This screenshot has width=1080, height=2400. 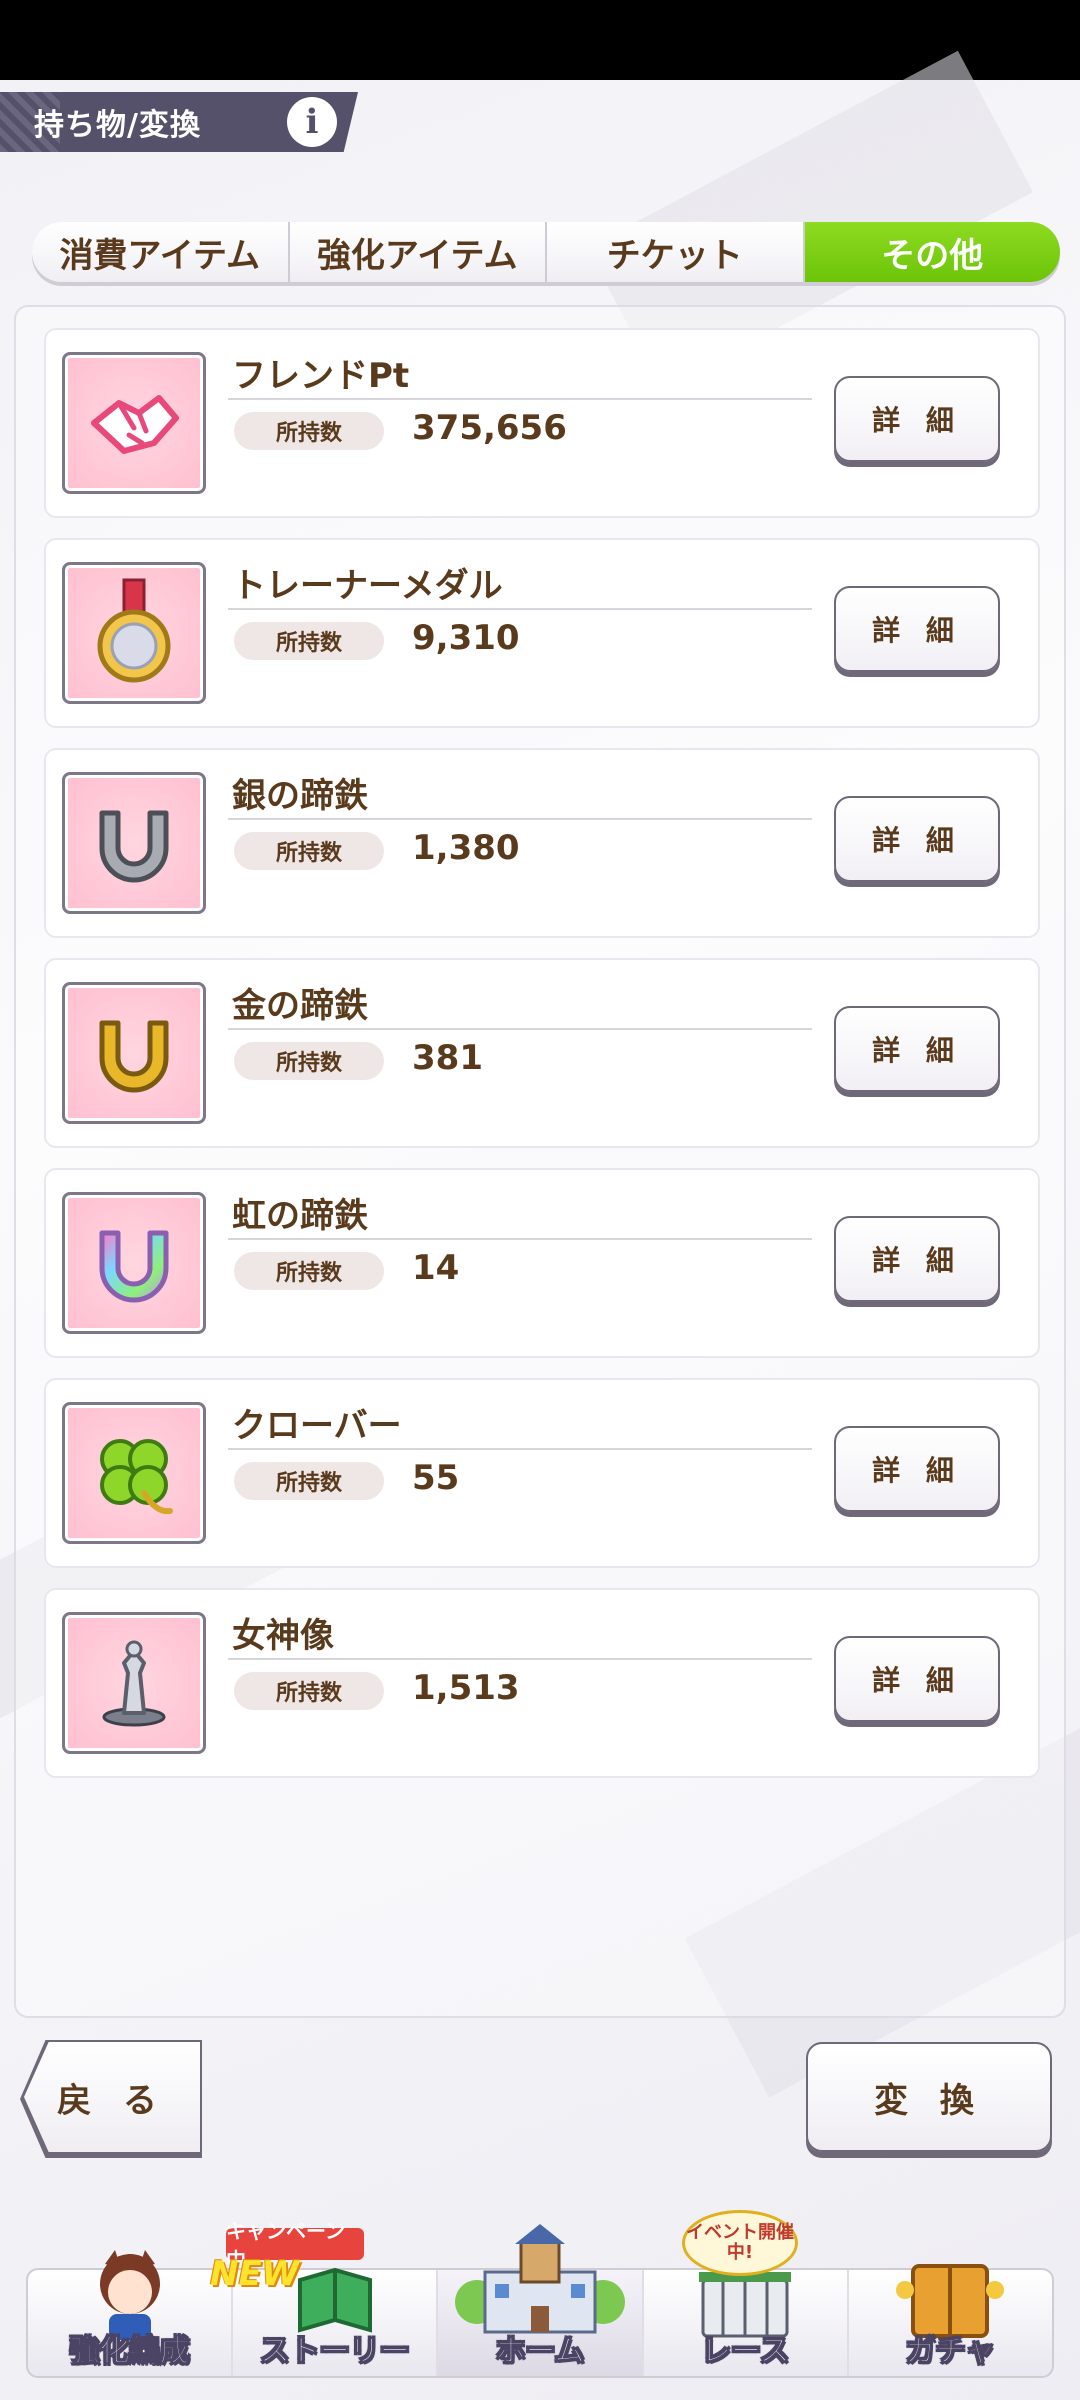 I want to click on list-item: 金の蹄鉄 所持数 381 詳 細, so click(x=542, y=1053).